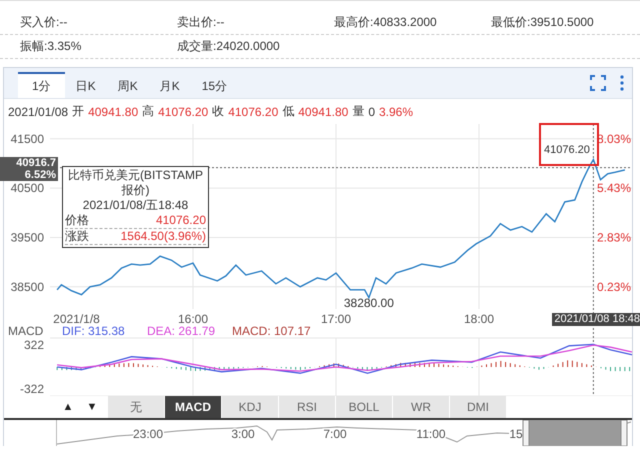  What do you see at coordinates (386, 22) in the screenshot?
I see `quote-stat: 最高价:40833.2000` at bounding box center [386, 22].